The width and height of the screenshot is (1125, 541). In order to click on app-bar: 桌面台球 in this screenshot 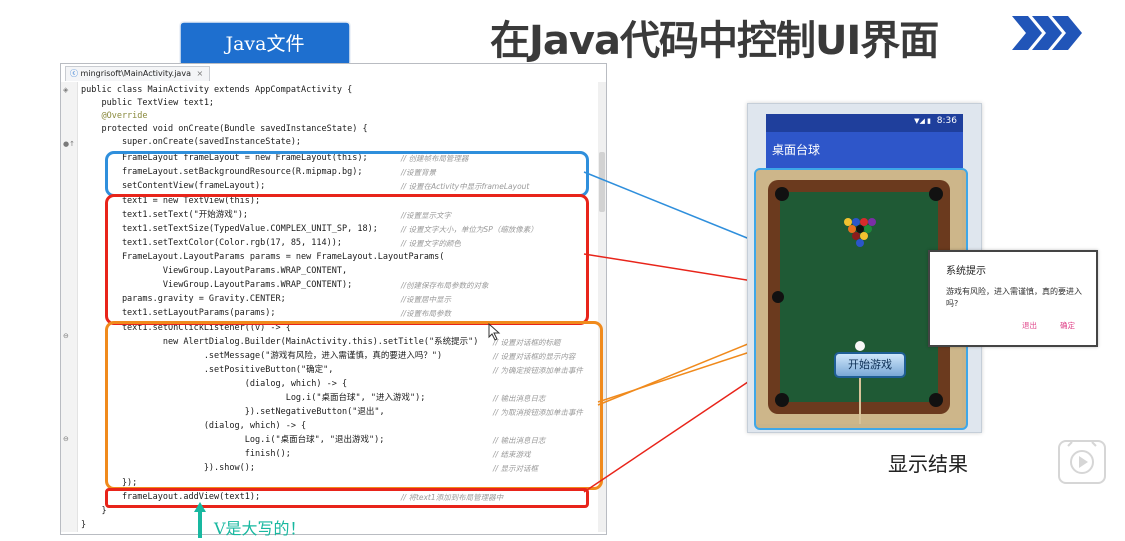, I will do `click(864, 150)`.